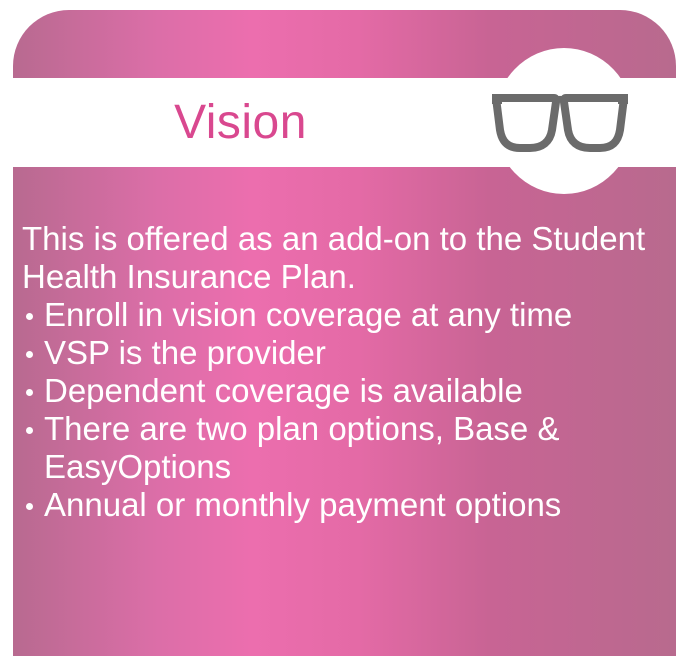 The height and width of the screenshot is (656, 681). I want to click on list-item: Annual or monthly payment options, so click(342, 505).